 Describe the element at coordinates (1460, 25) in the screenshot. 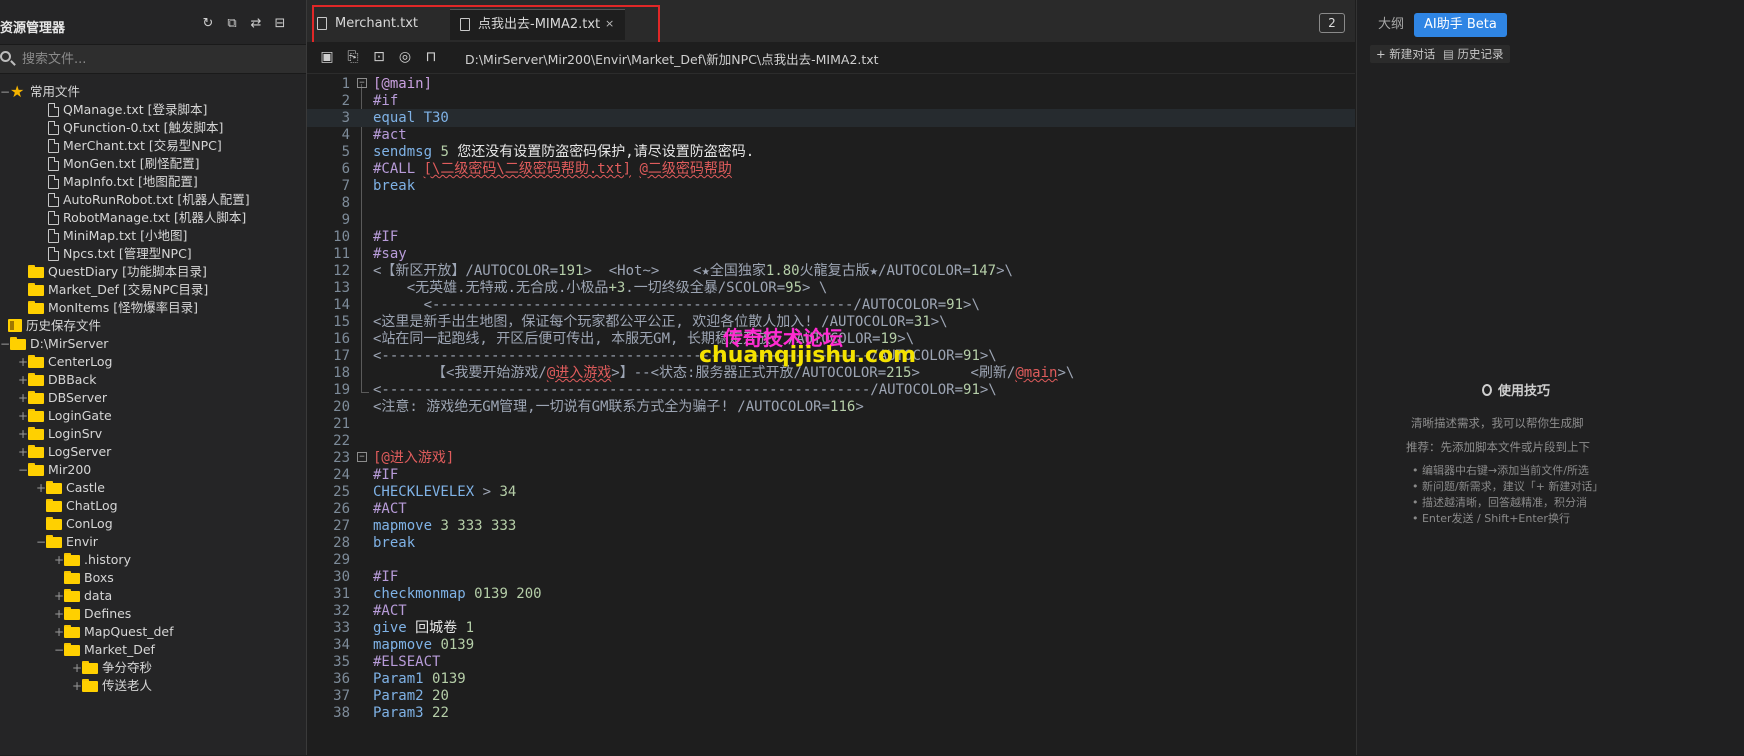

I see `tab-ai-assistant: AI助手 Beta` at that location.